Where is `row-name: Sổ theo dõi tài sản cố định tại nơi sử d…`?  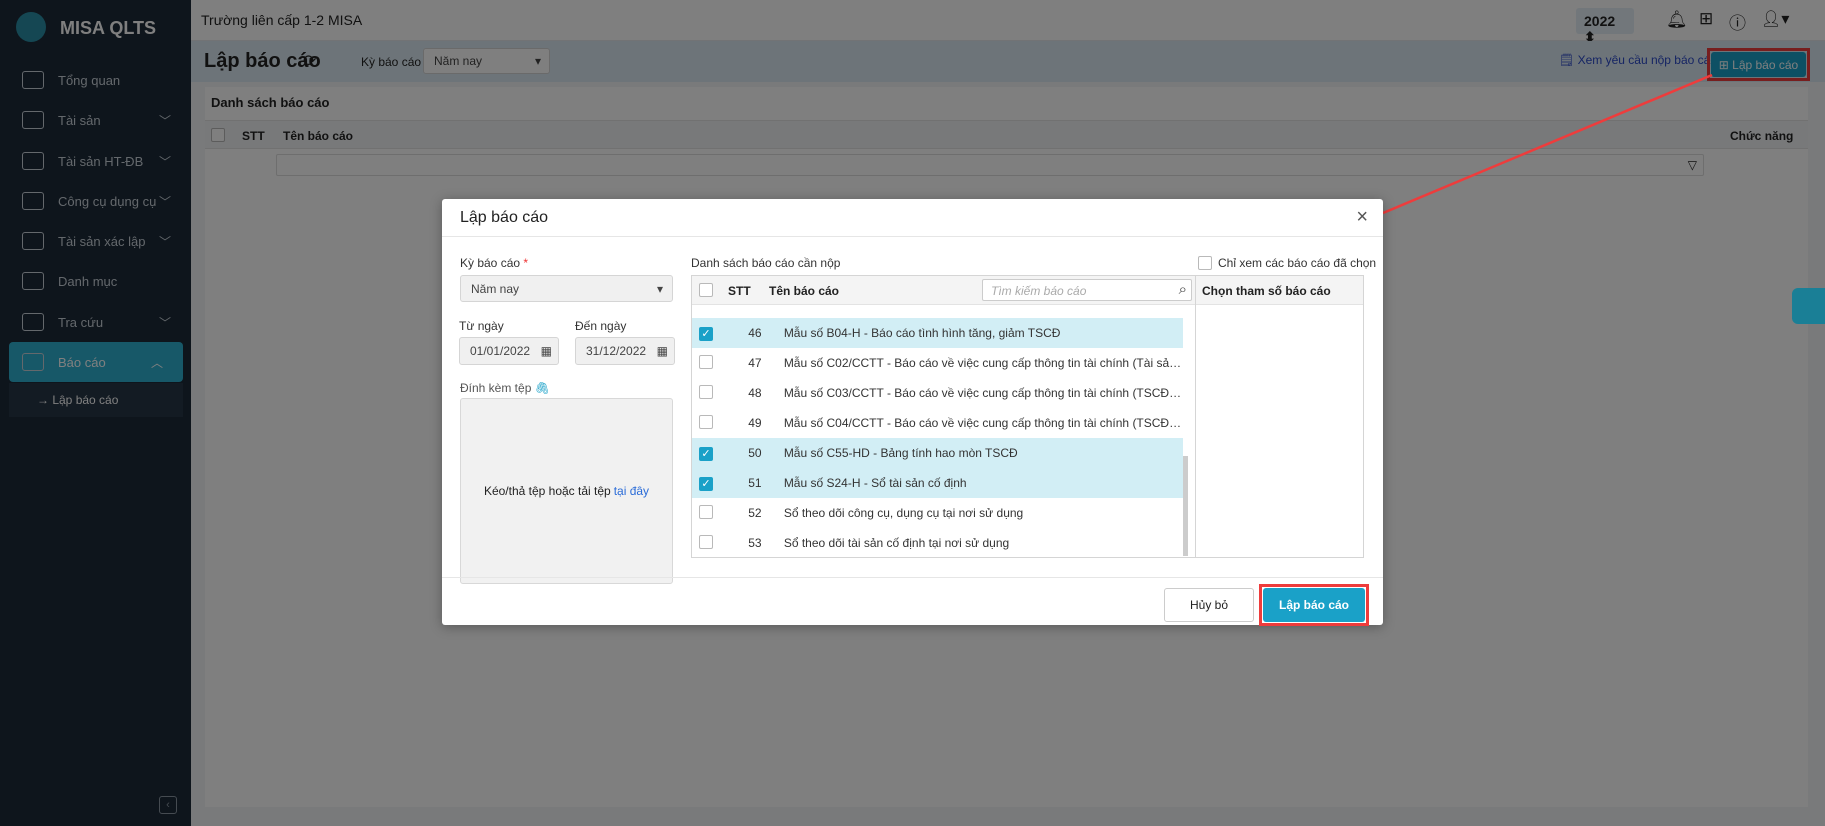 row-name: Sổ theo dõi tài sản cố định tại nơi sử d… is located at coordinates (896, 543).